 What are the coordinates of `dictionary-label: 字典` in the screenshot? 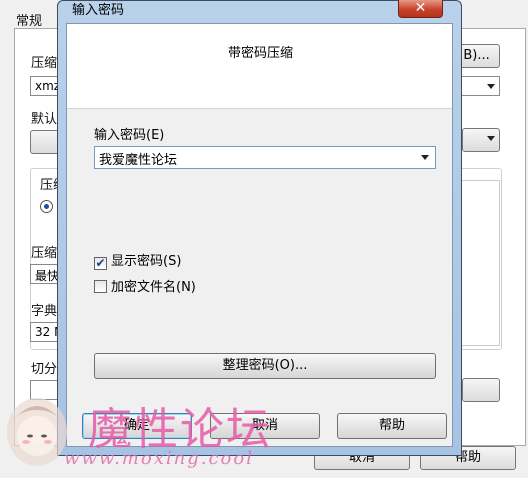 It's located at (44, 311).